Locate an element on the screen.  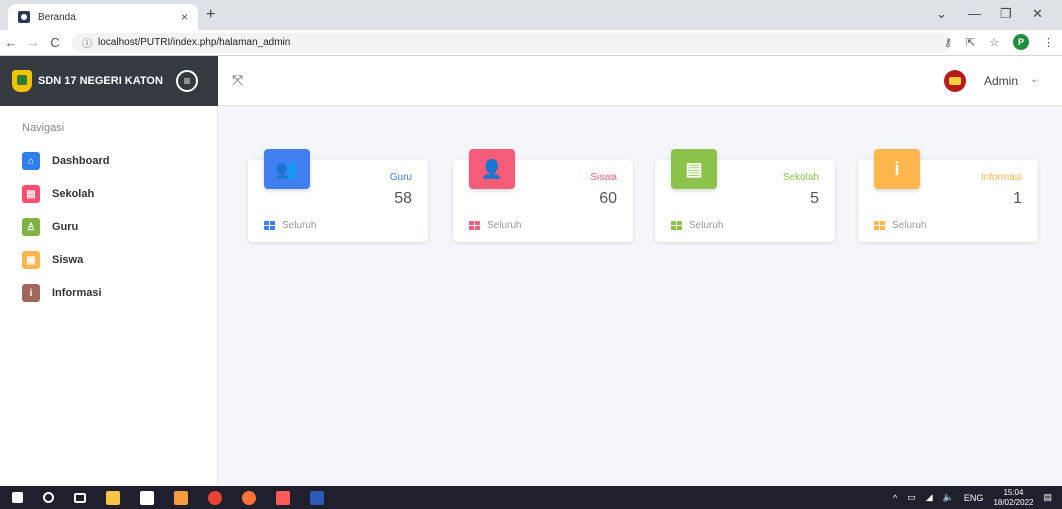
chevron-up-icon: ^ is located at coordinates (895, 498).